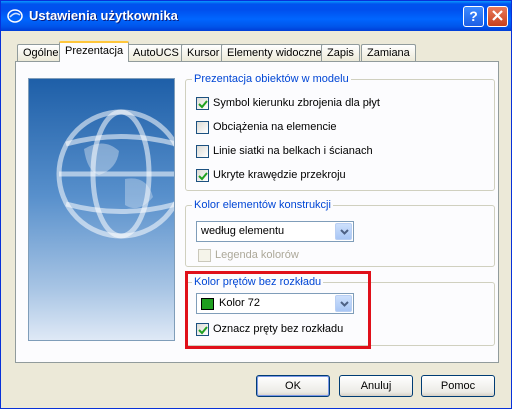 This screenshot has width=512, height=409. I want to click on ok-button: OK, so click(293, 386).